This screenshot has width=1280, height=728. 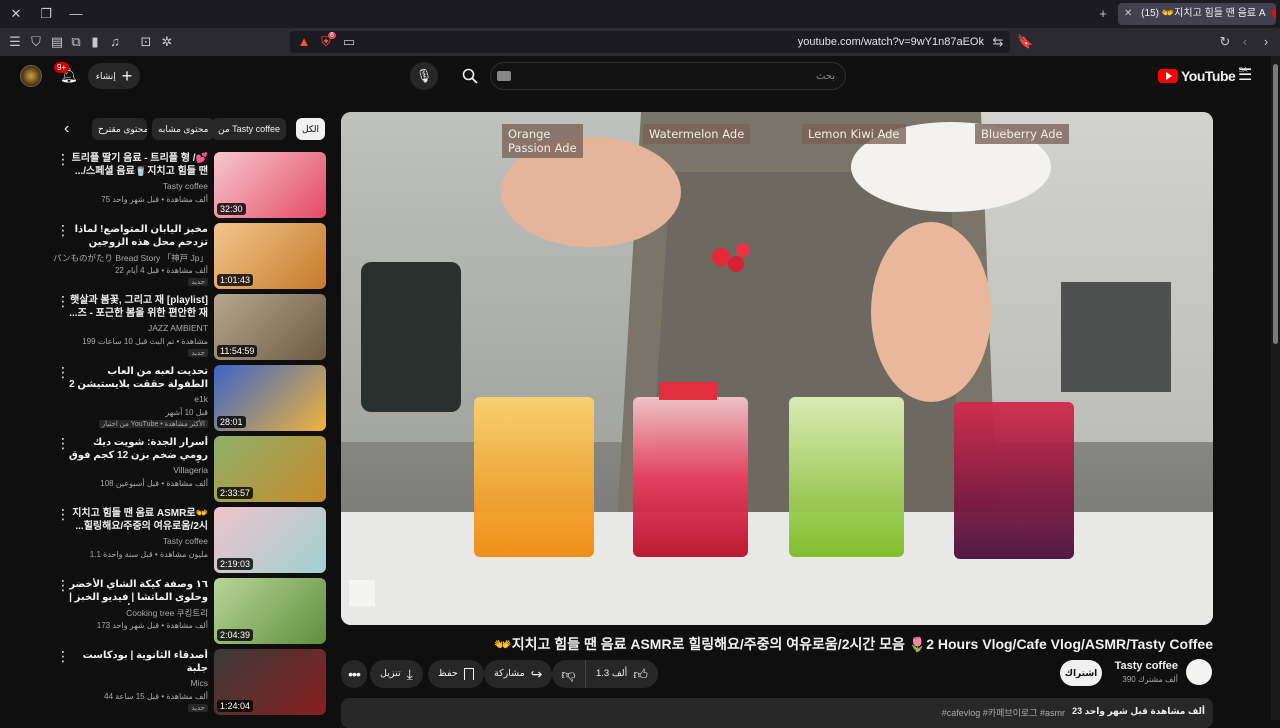 What do you see at coordinates (311, 129) in the screenshot?
I see `chip-all: الكل` at bounding box center [311, 129].